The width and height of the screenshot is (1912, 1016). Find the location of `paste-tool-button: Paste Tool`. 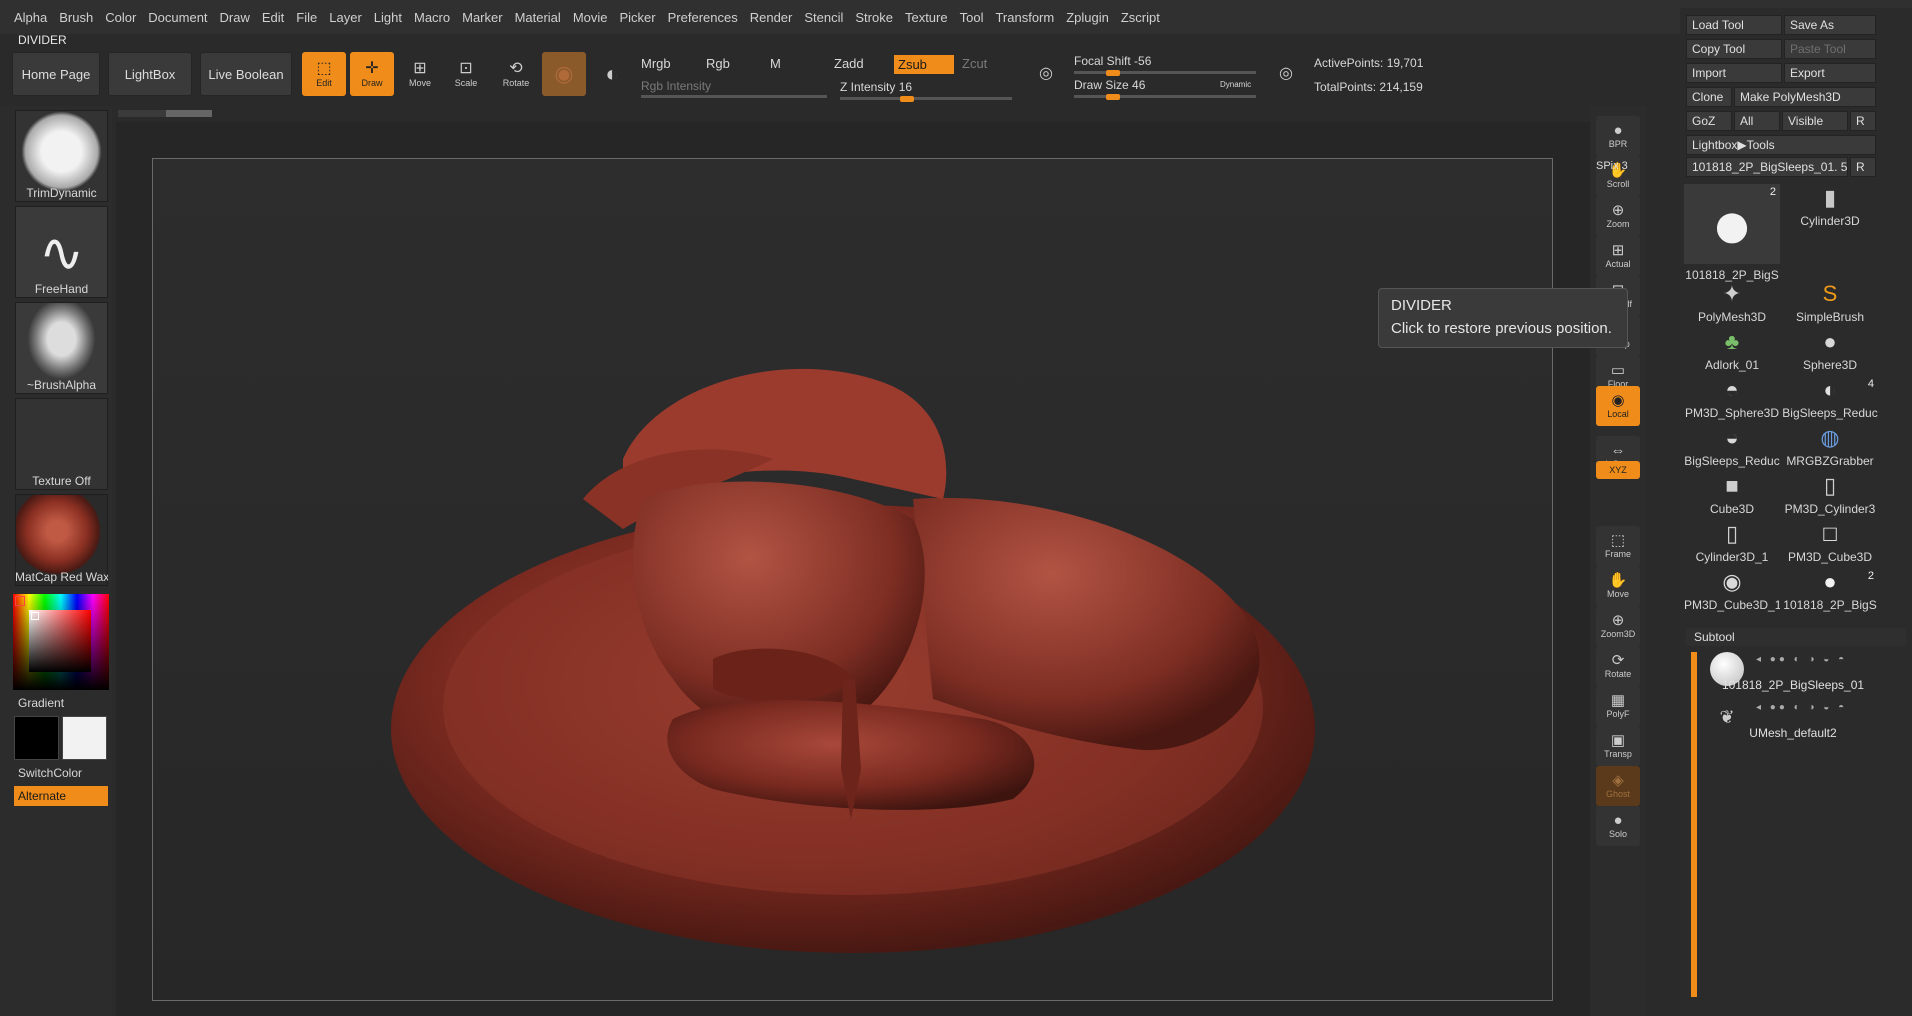

paste-tool-button: Paste Tool is located at coordinates (1830, 49).